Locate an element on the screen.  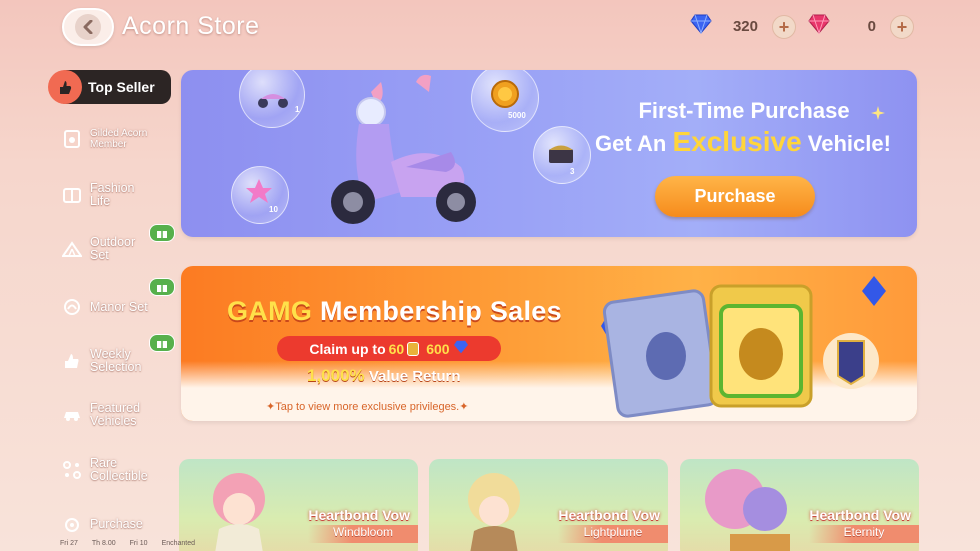
pink-gem-amount: 0 is located at coordinates (871, 26).